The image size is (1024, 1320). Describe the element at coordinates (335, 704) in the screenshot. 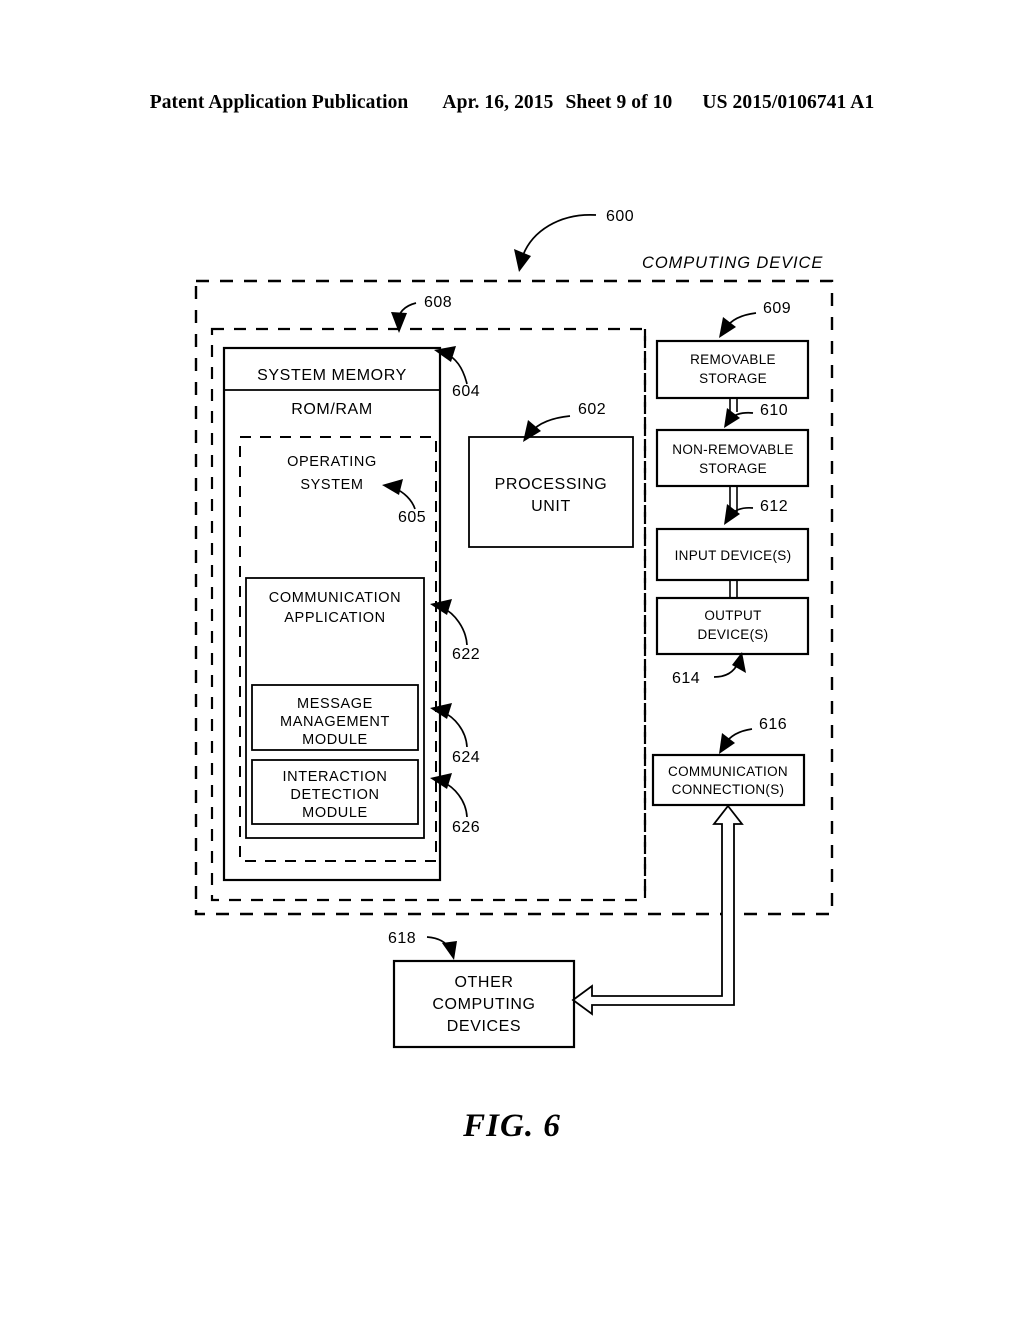

I see `message-management-line1: MESSAGE` at that location.